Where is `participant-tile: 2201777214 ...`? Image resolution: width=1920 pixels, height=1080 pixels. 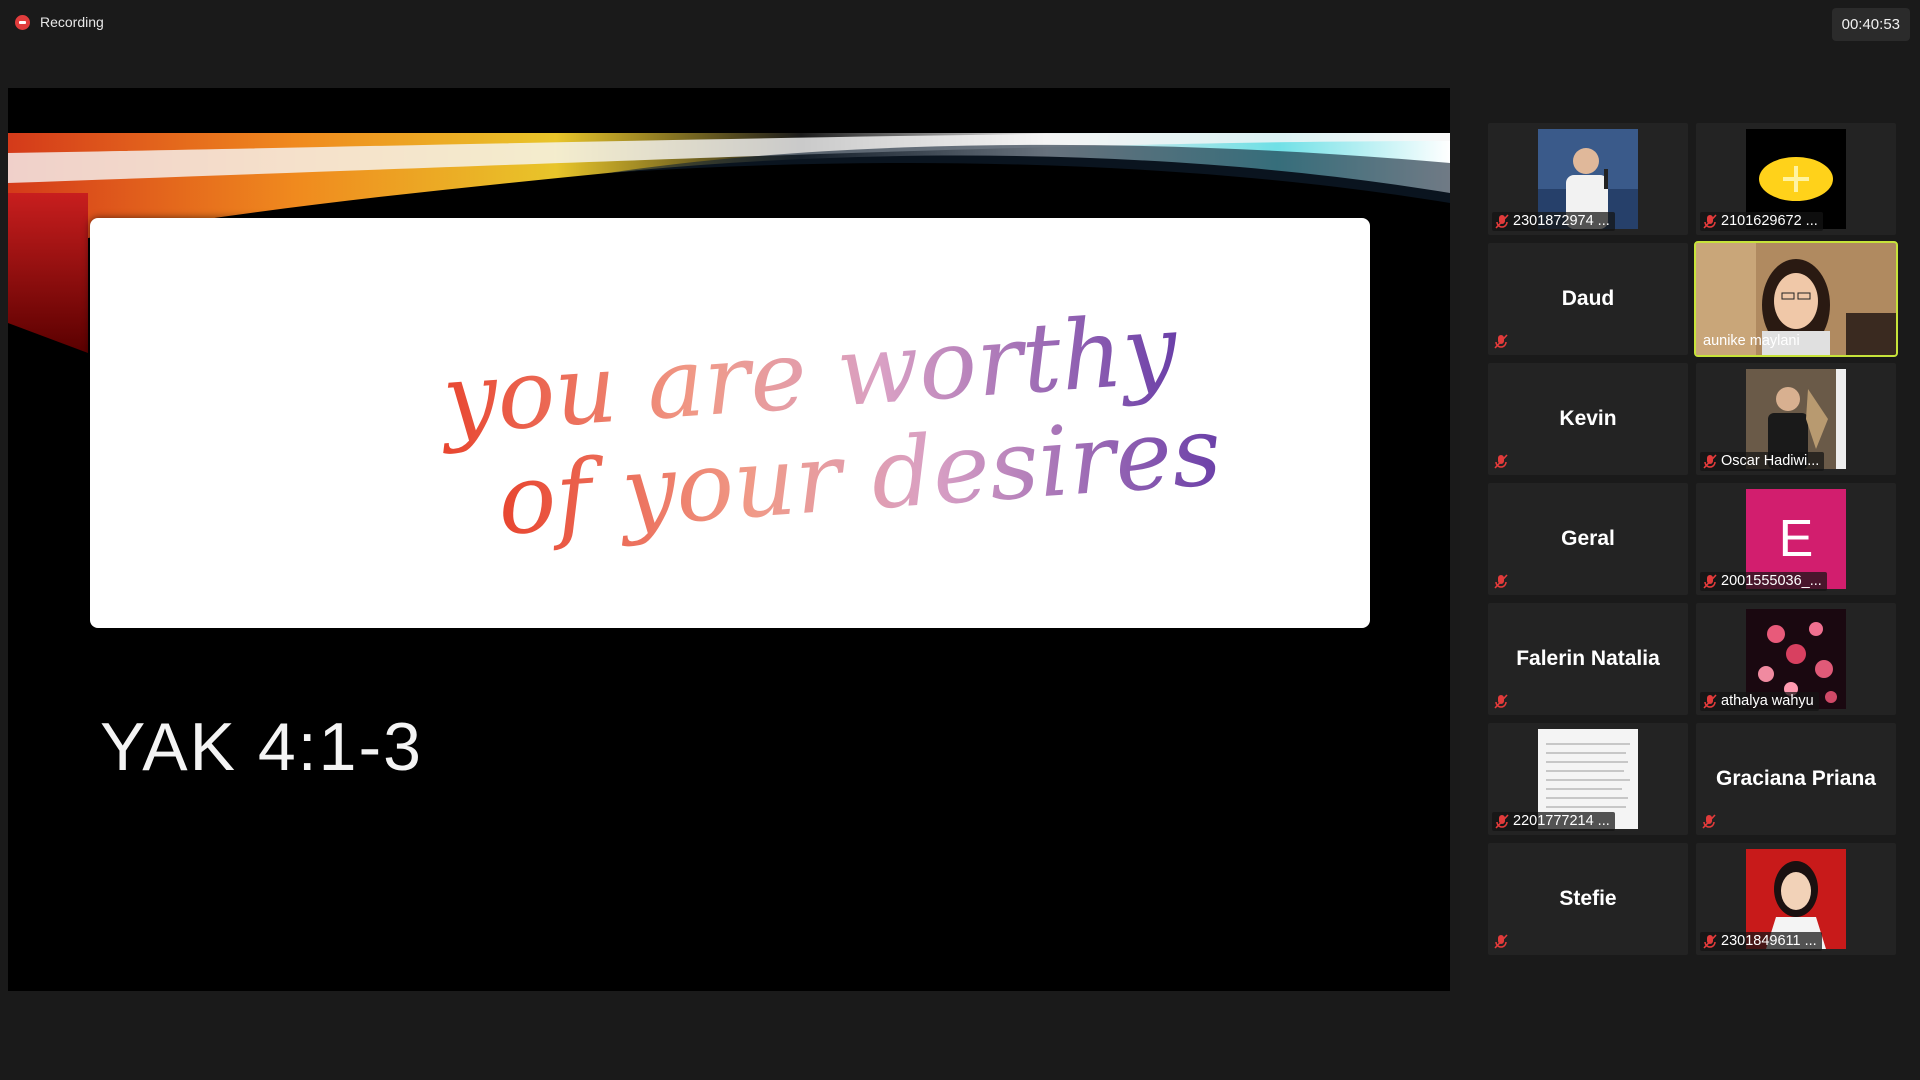 participant-tile: 2201777214 ... is located at coordinates (1588, 779).